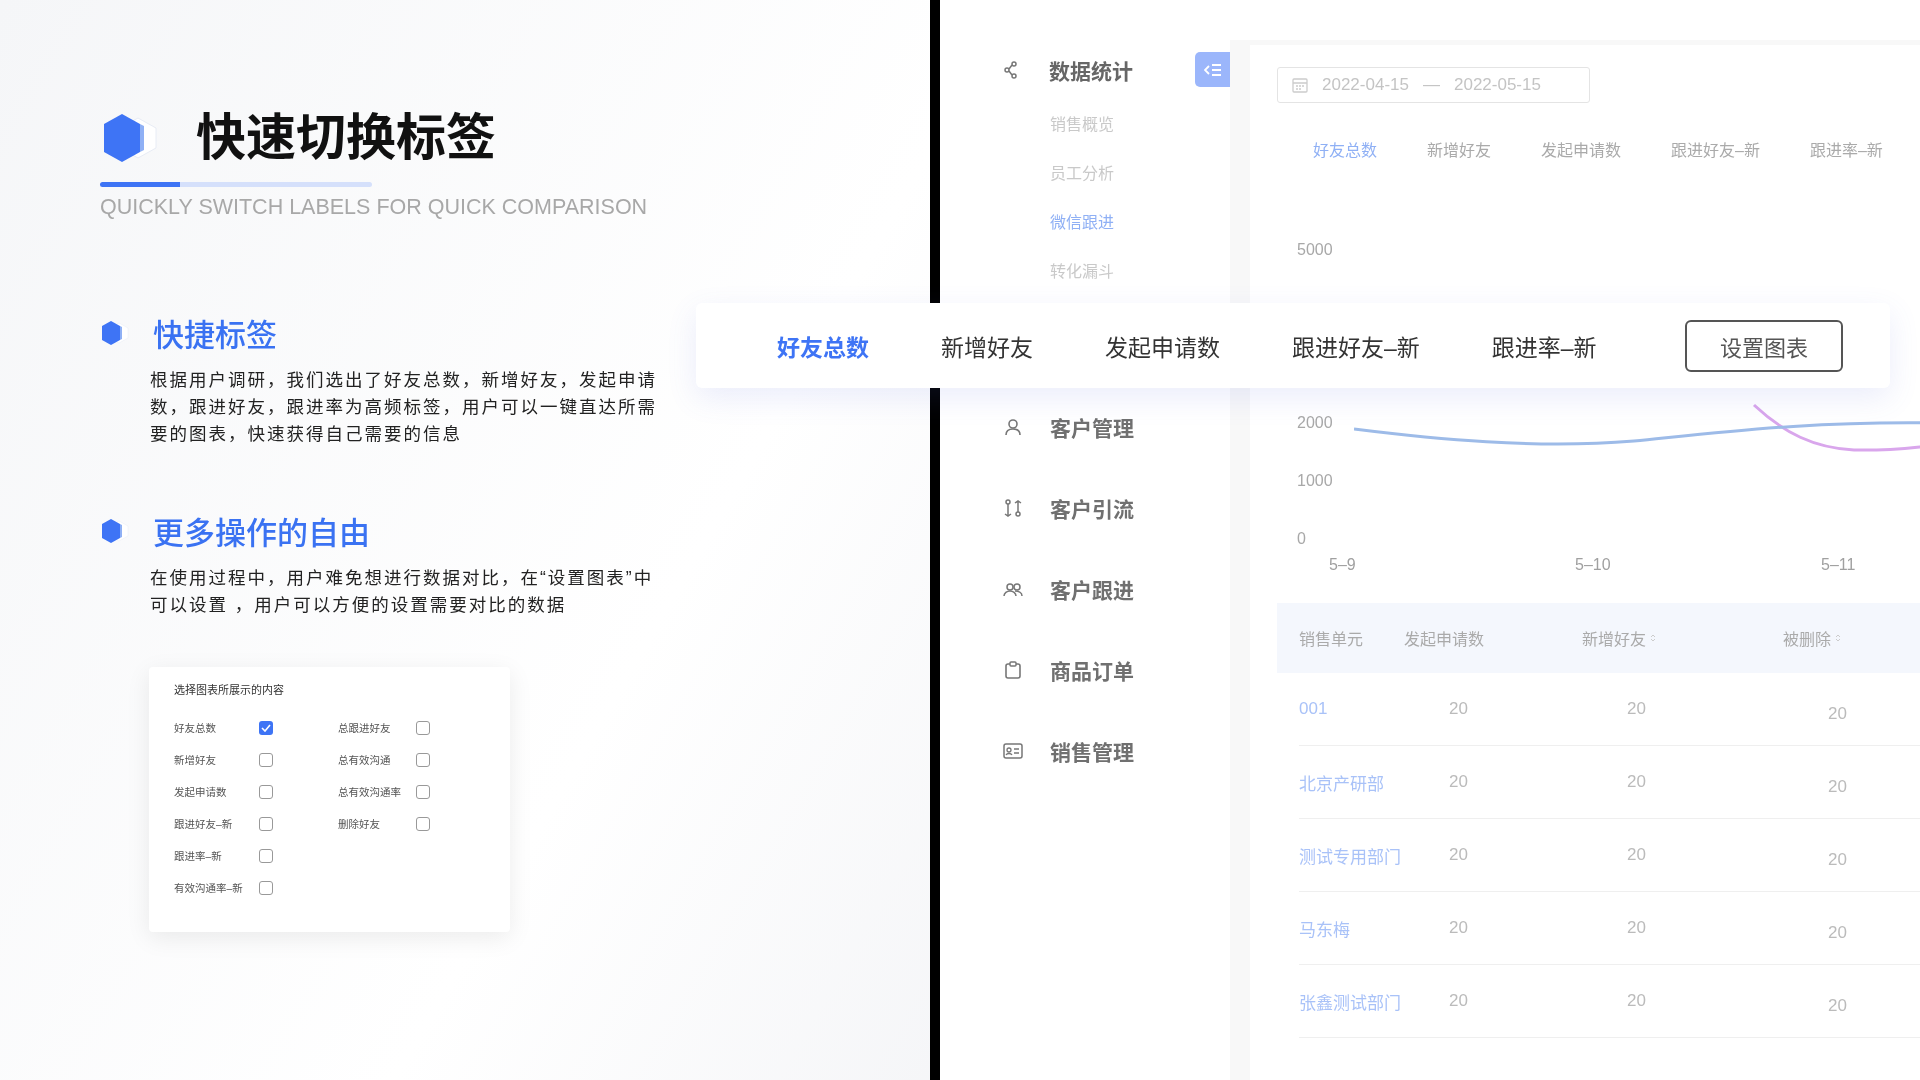 The image size is (1920, 1080). I want to click on chart-settings-button: 设置图表, so click(1764, 345).